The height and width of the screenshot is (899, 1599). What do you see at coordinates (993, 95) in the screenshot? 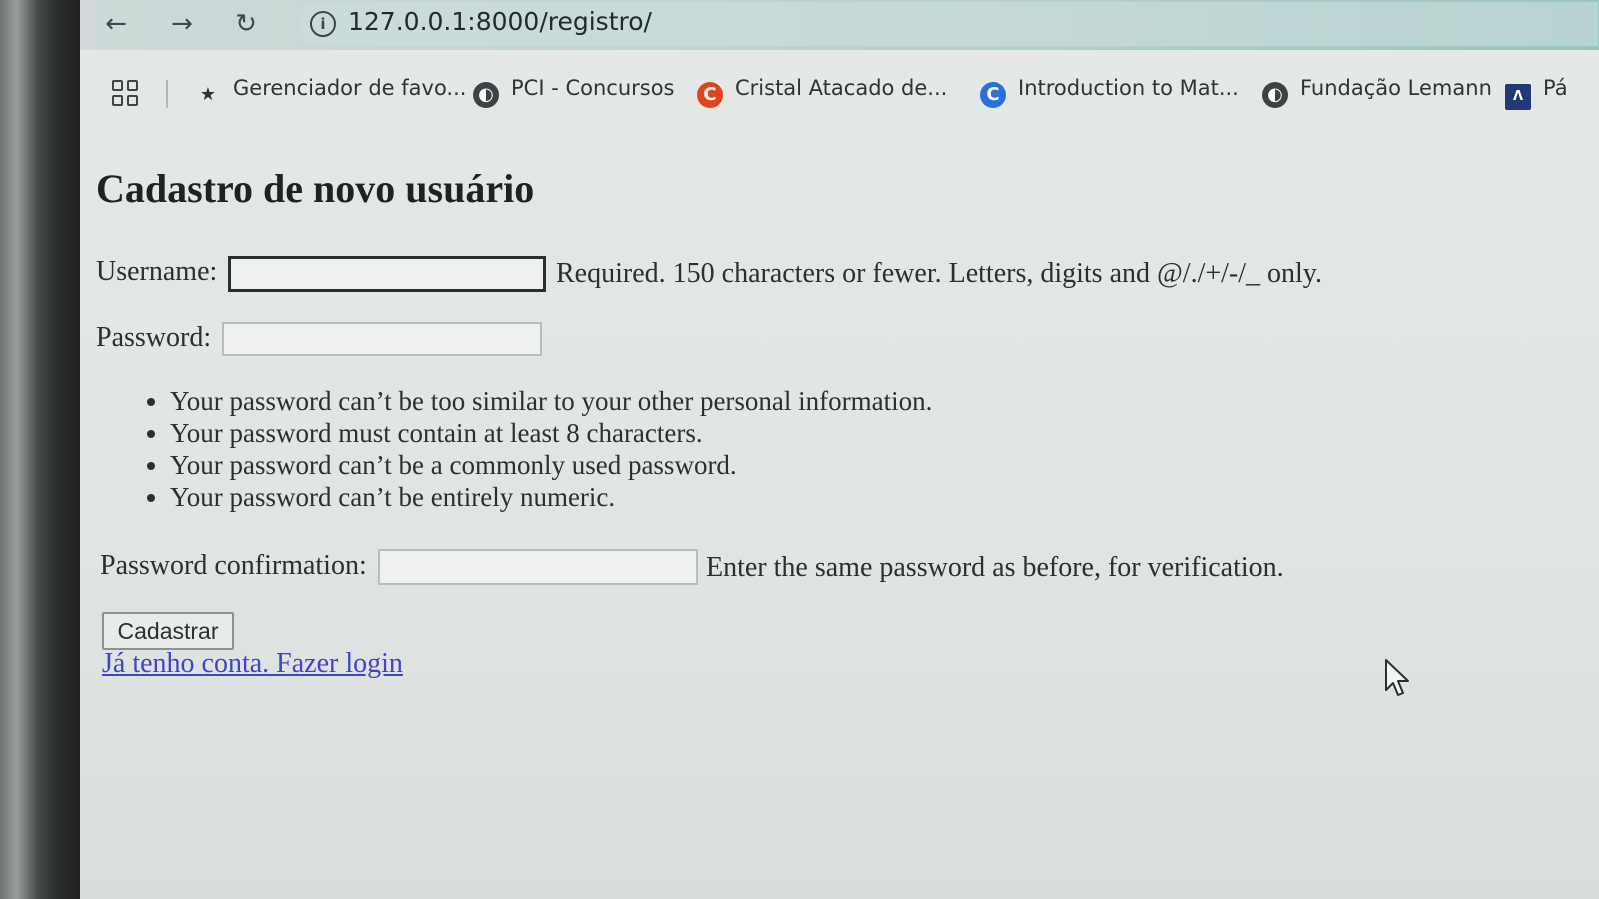
I see `c-circle-icon: C` at bounding box center [993, 95].